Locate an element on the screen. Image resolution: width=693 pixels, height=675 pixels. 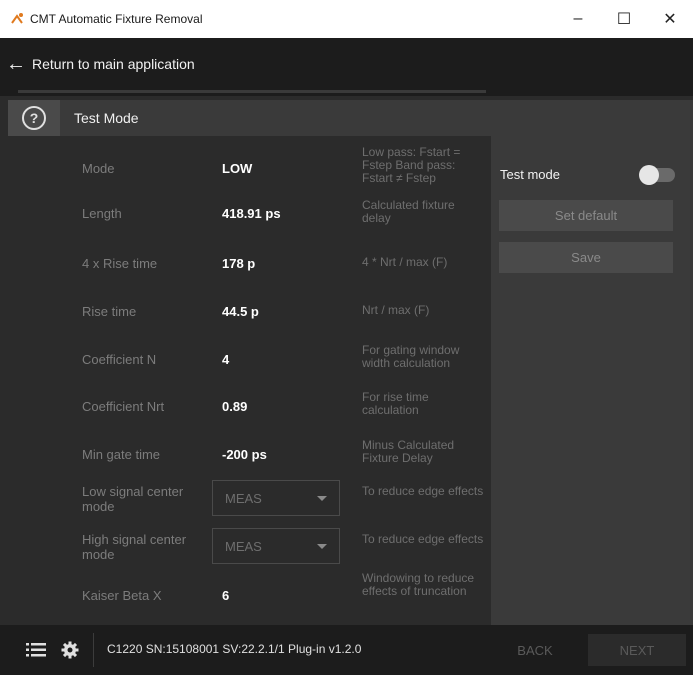
high-signal-center-mode-select: MEAS is located at coordinates (276, 546).